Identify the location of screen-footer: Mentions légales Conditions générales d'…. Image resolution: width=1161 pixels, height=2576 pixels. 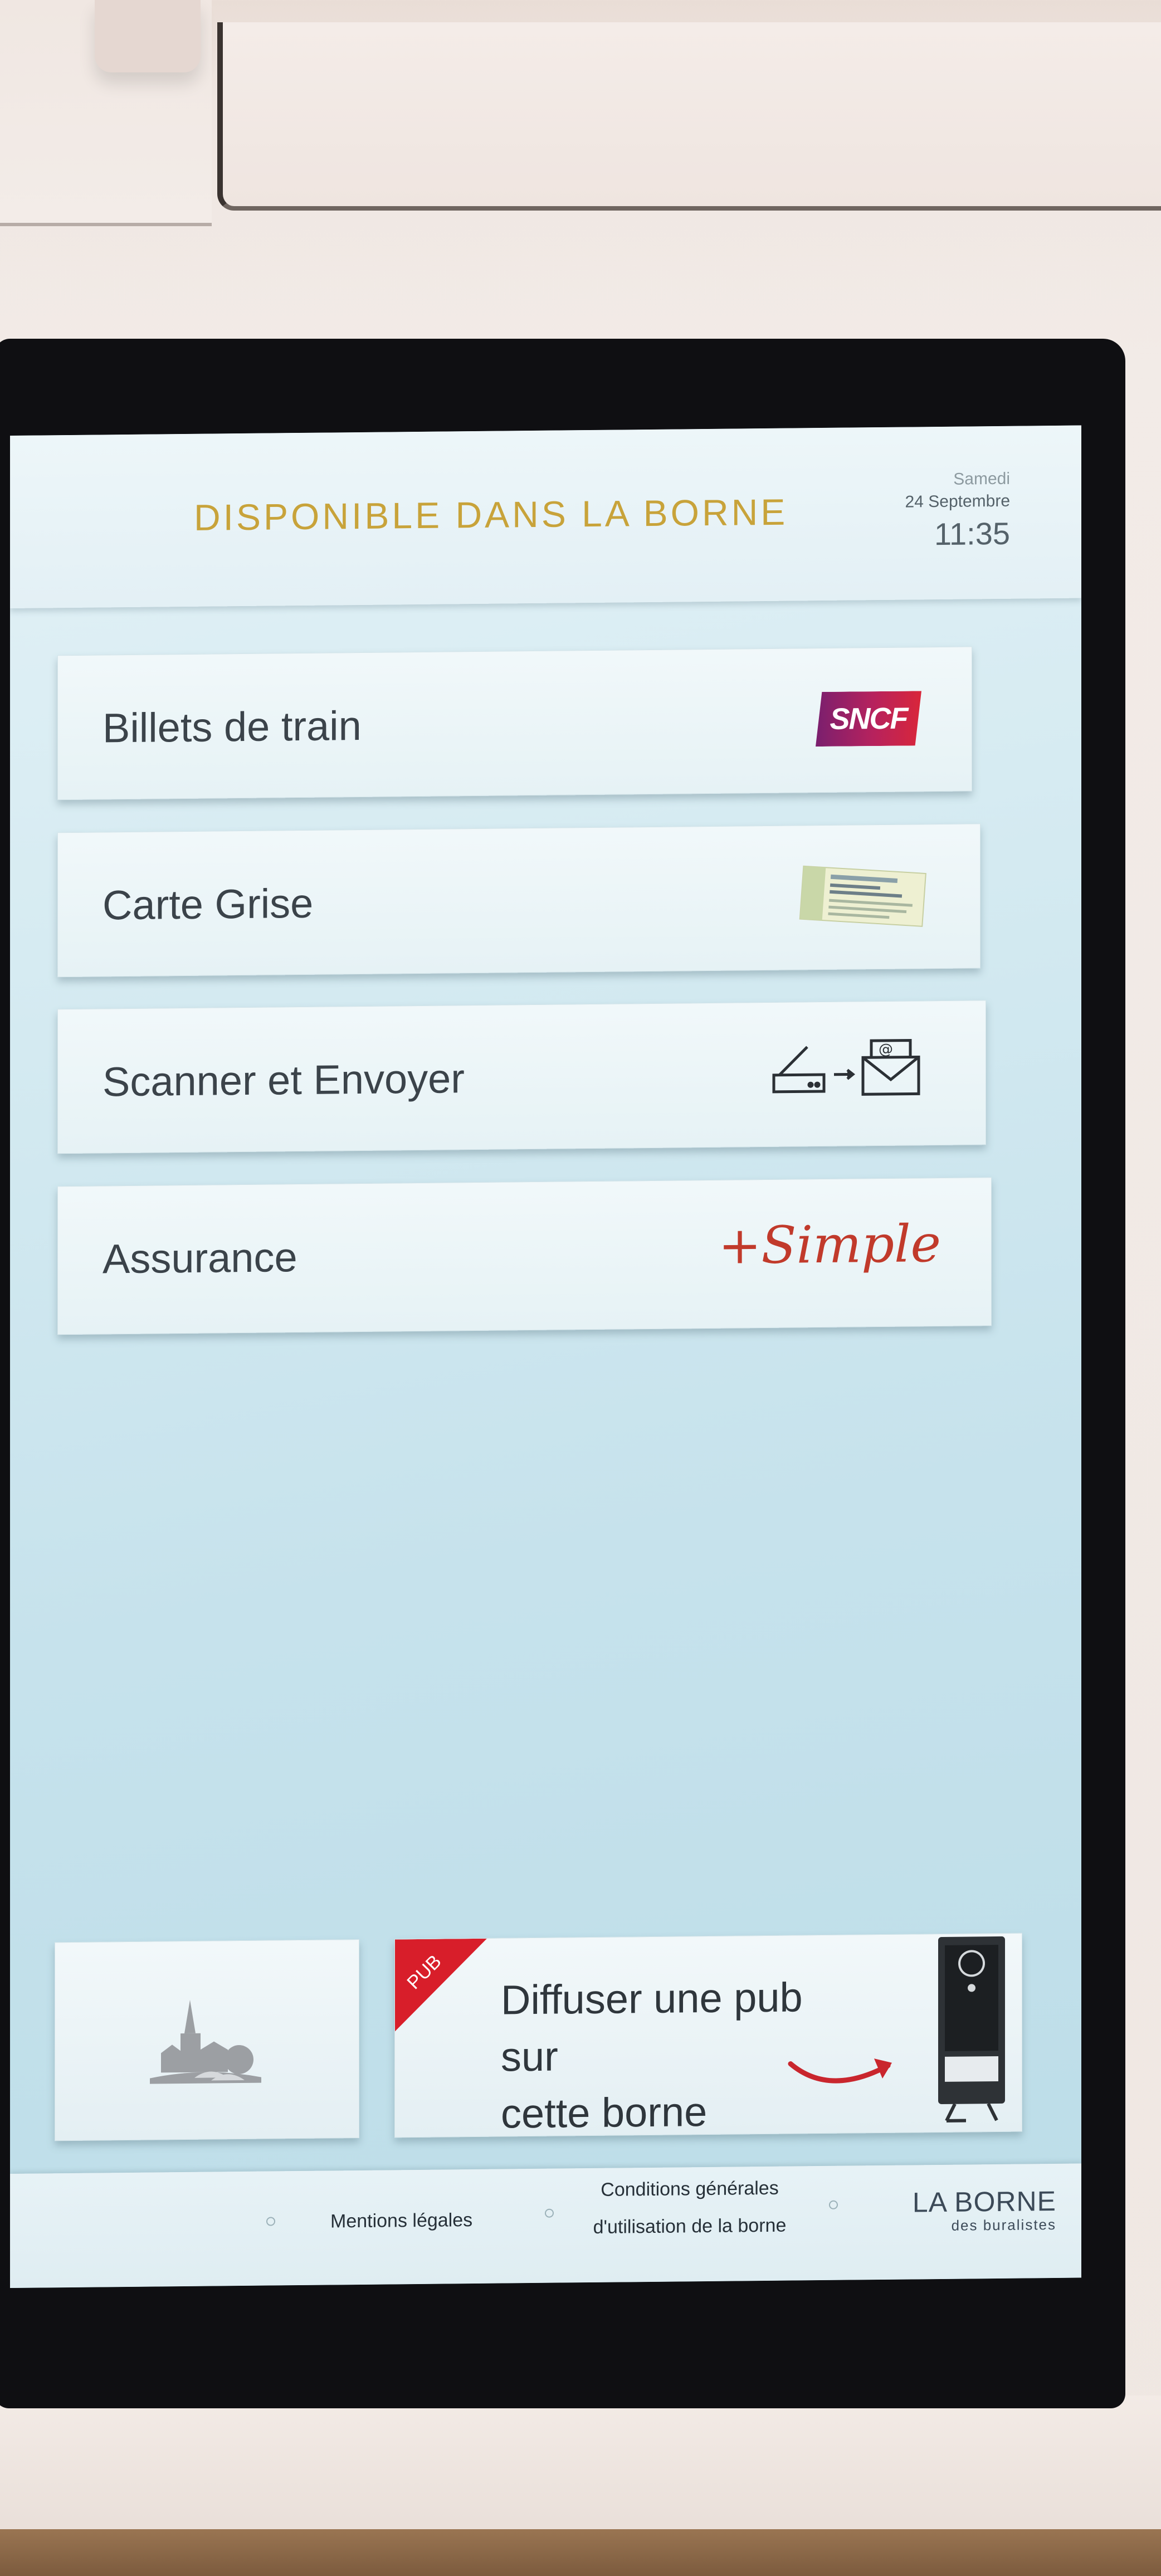
(545, 2225).